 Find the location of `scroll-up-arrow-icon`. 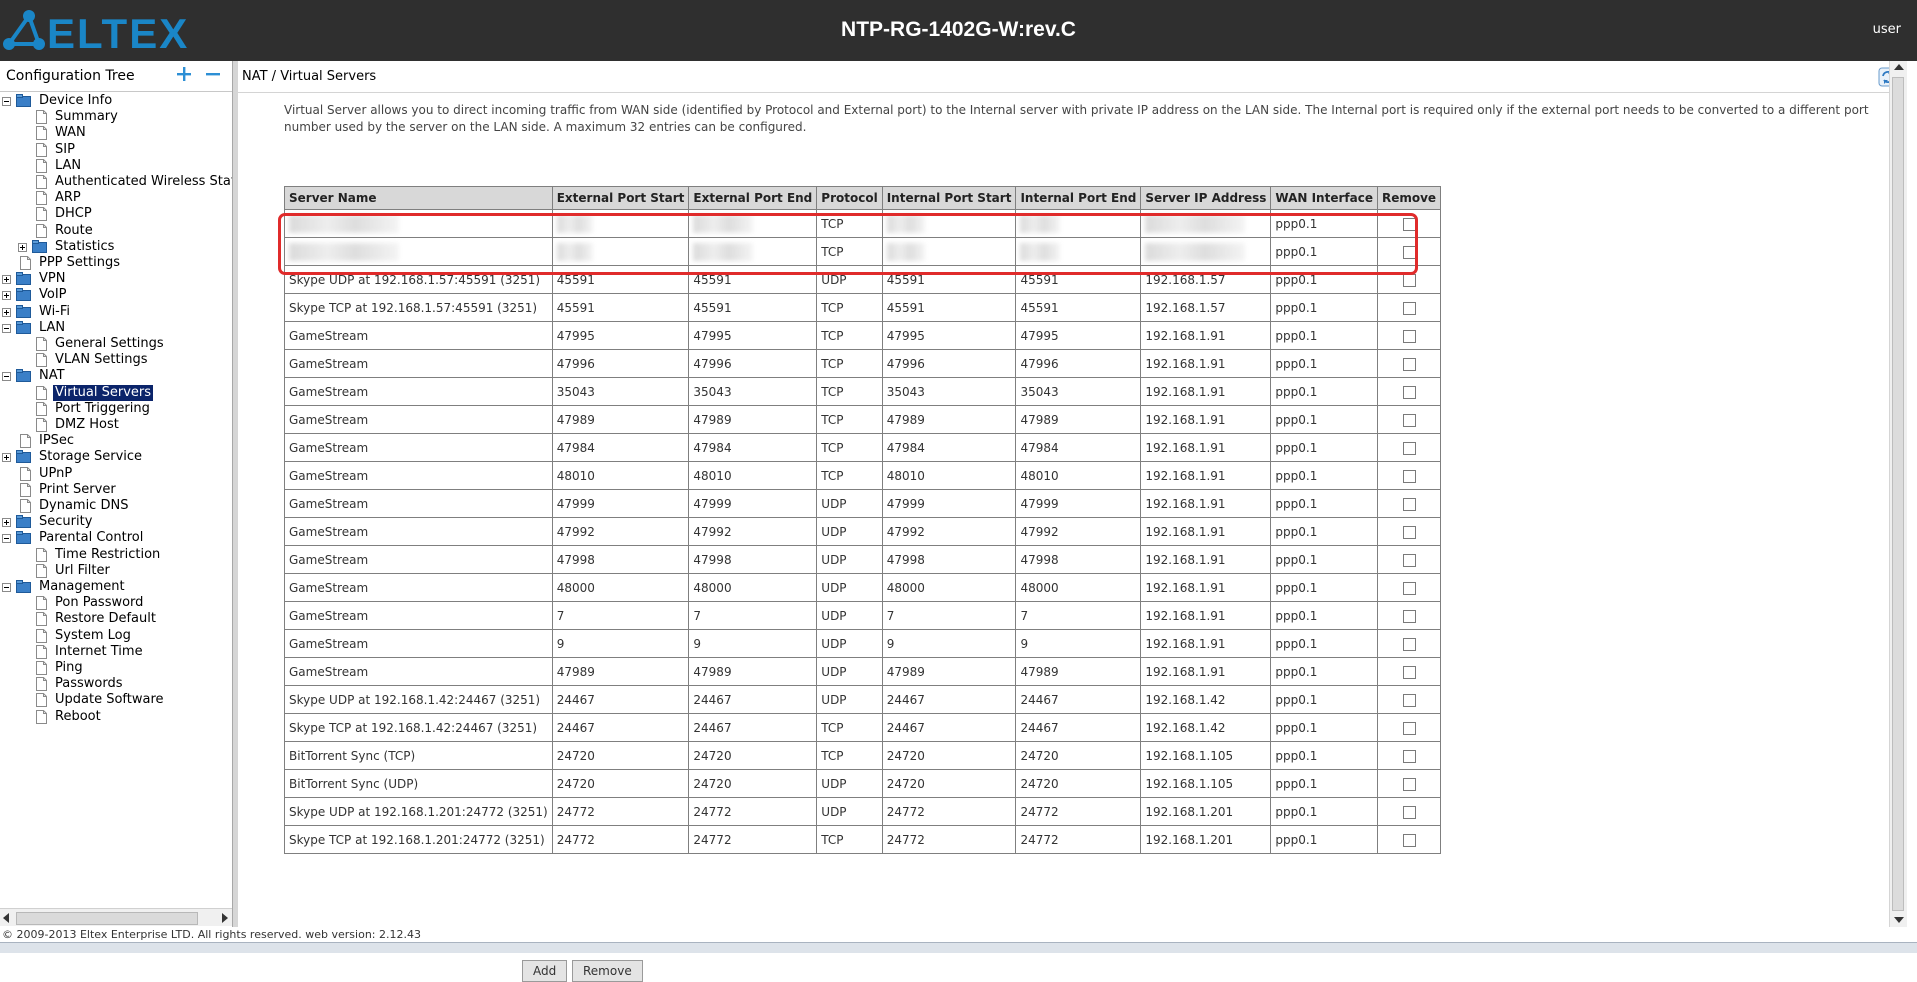

scroll-up-arrow-icon is located at coordinates (1899, 67).